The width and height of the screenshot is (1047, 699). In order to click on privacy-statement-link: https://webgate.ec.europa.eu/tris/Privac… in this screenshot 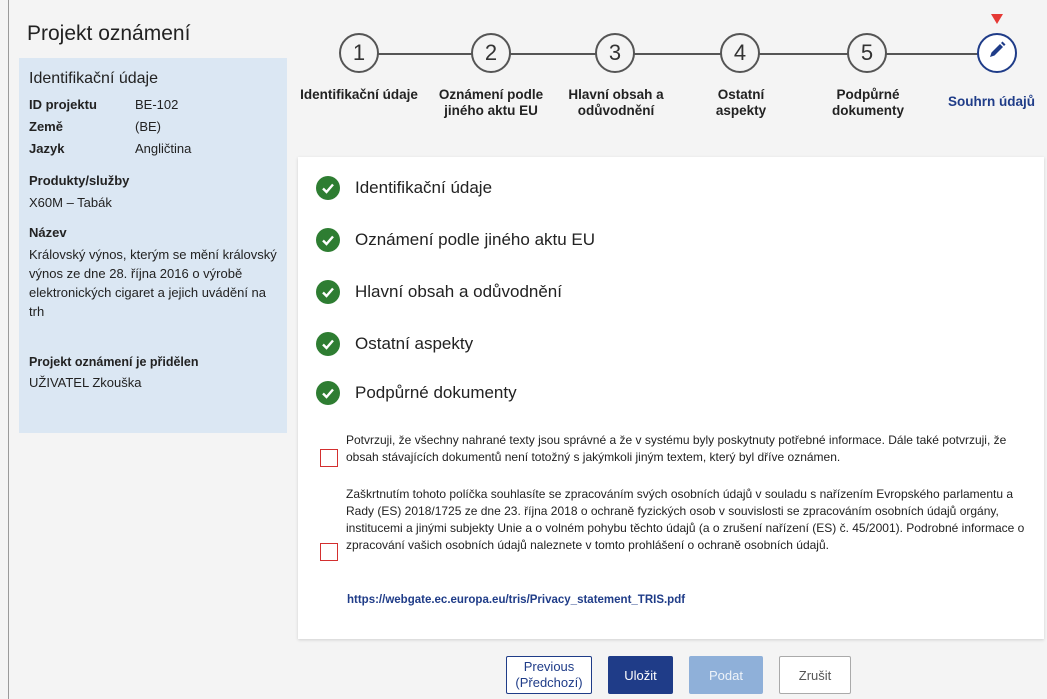, I will do `click(516, 600)`.